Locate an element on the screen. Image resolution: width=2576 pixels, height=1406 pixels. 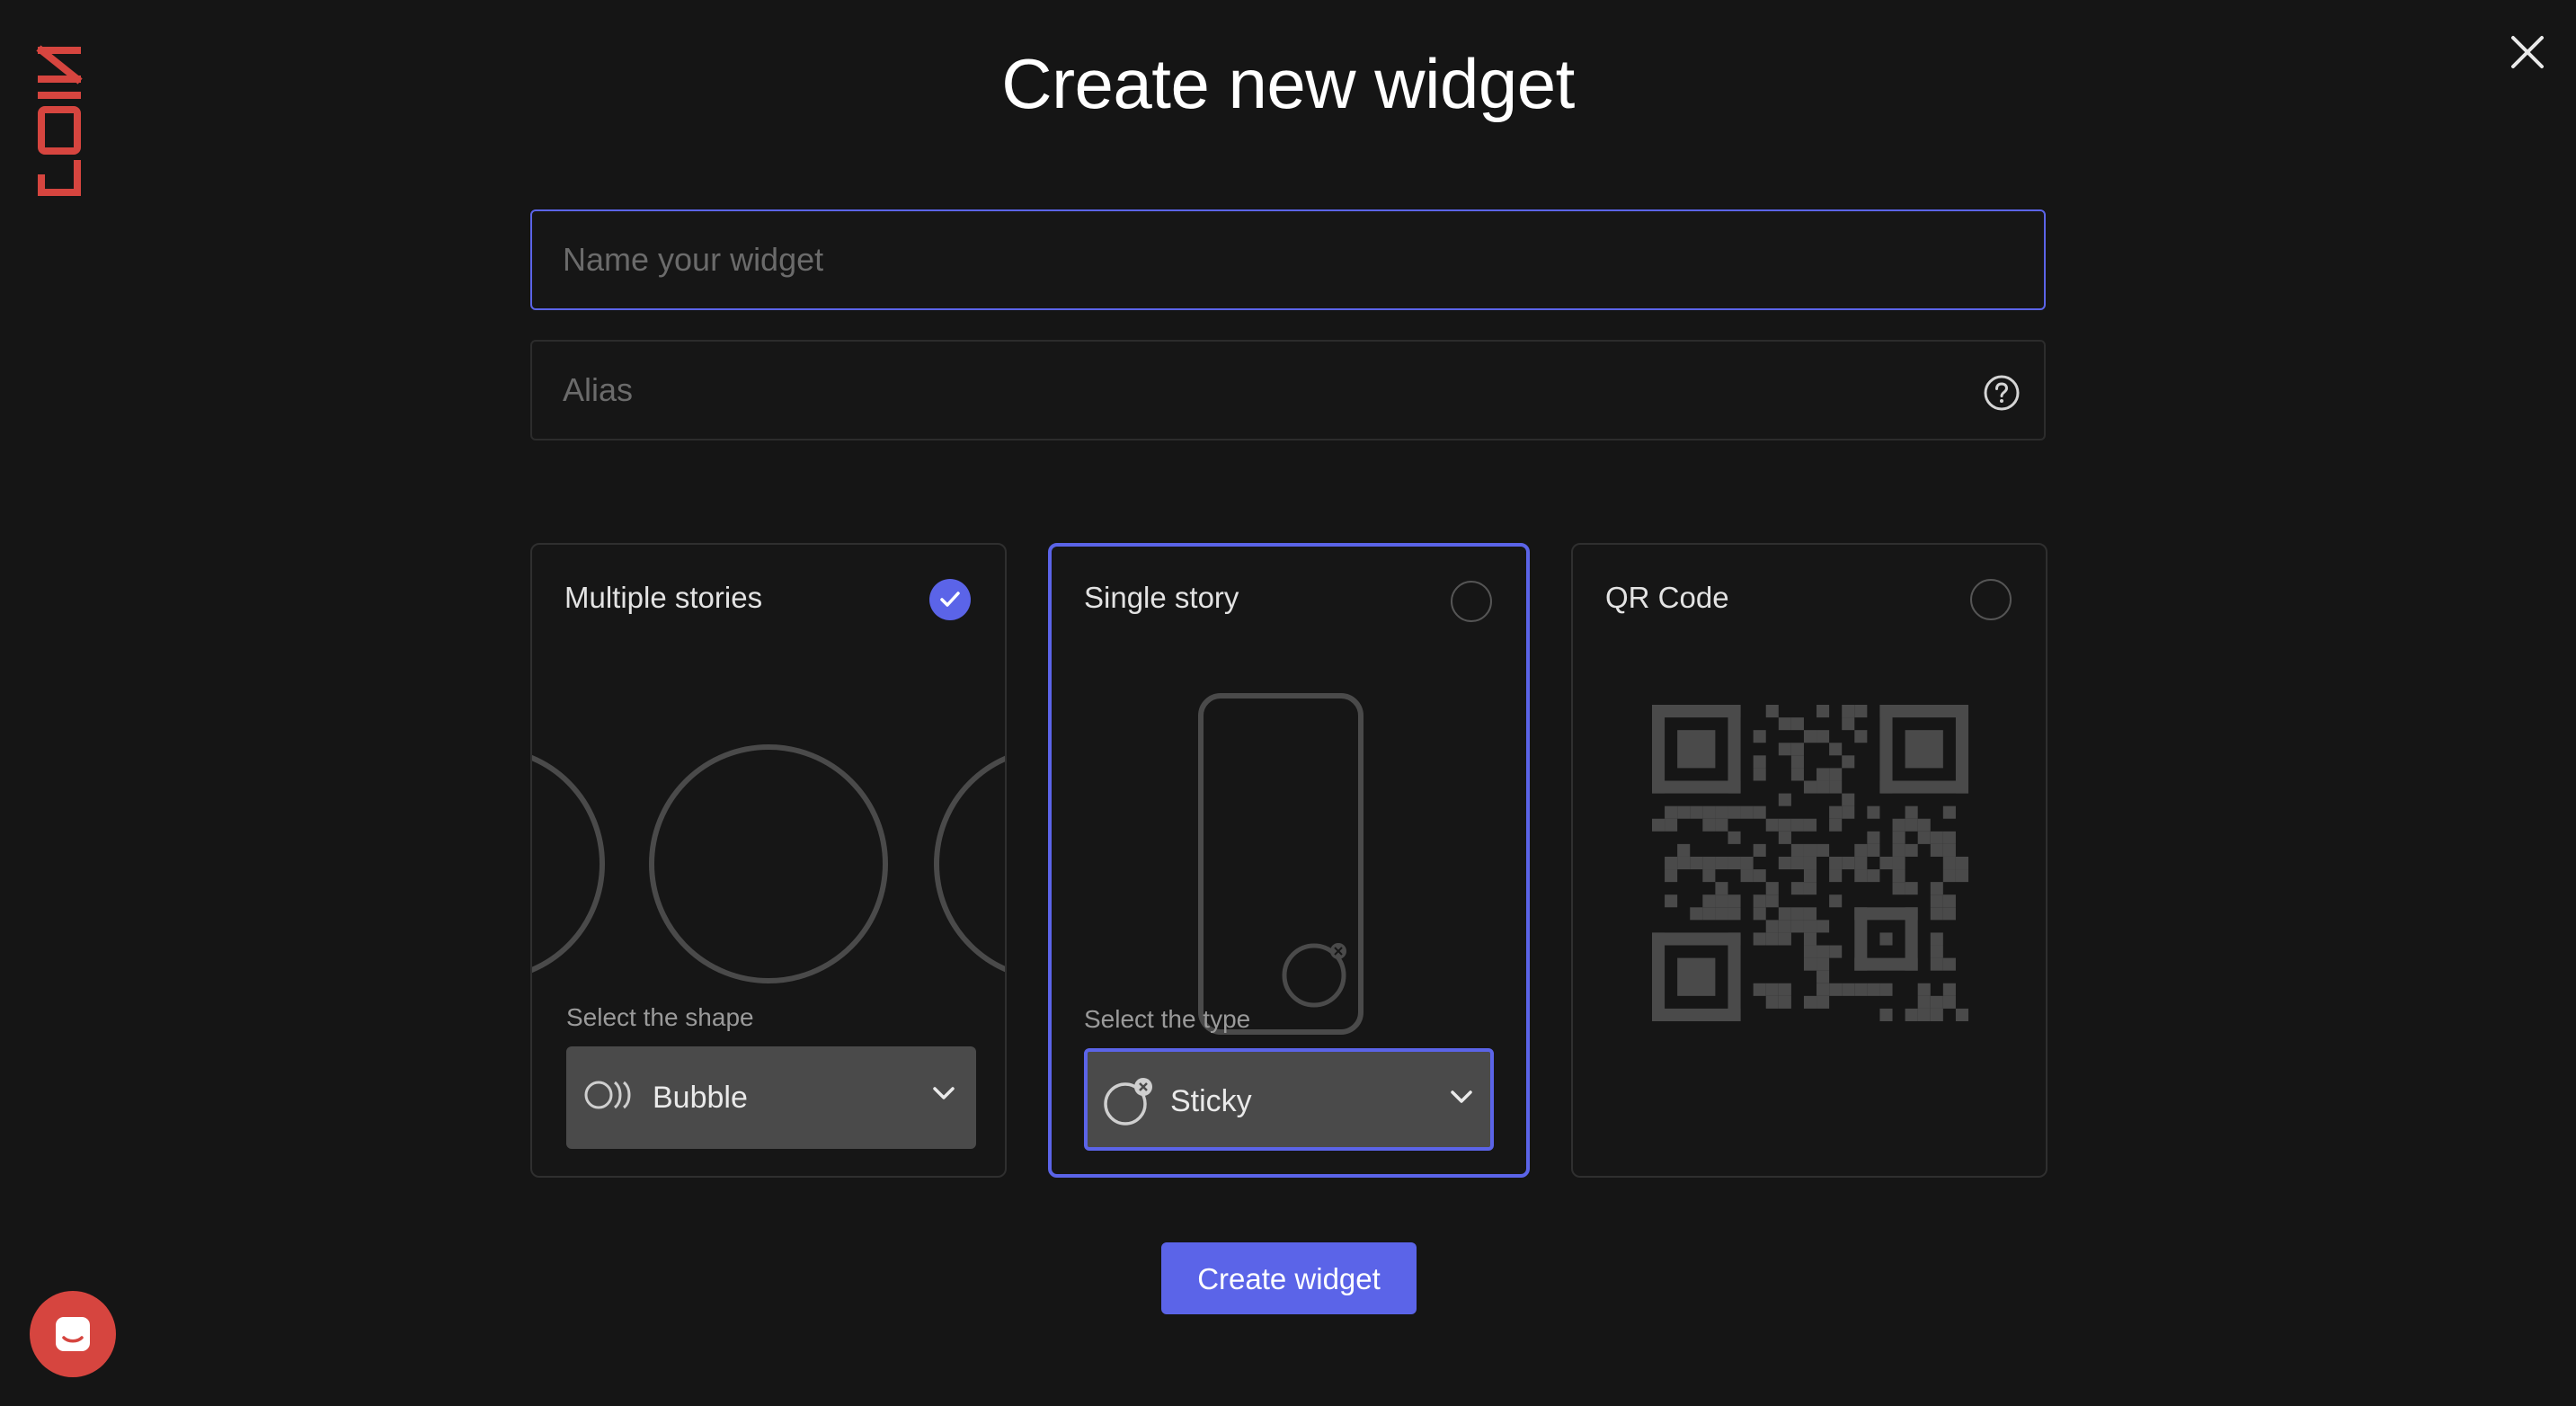
card-title: Single story is located at coordinates (1161, 597).